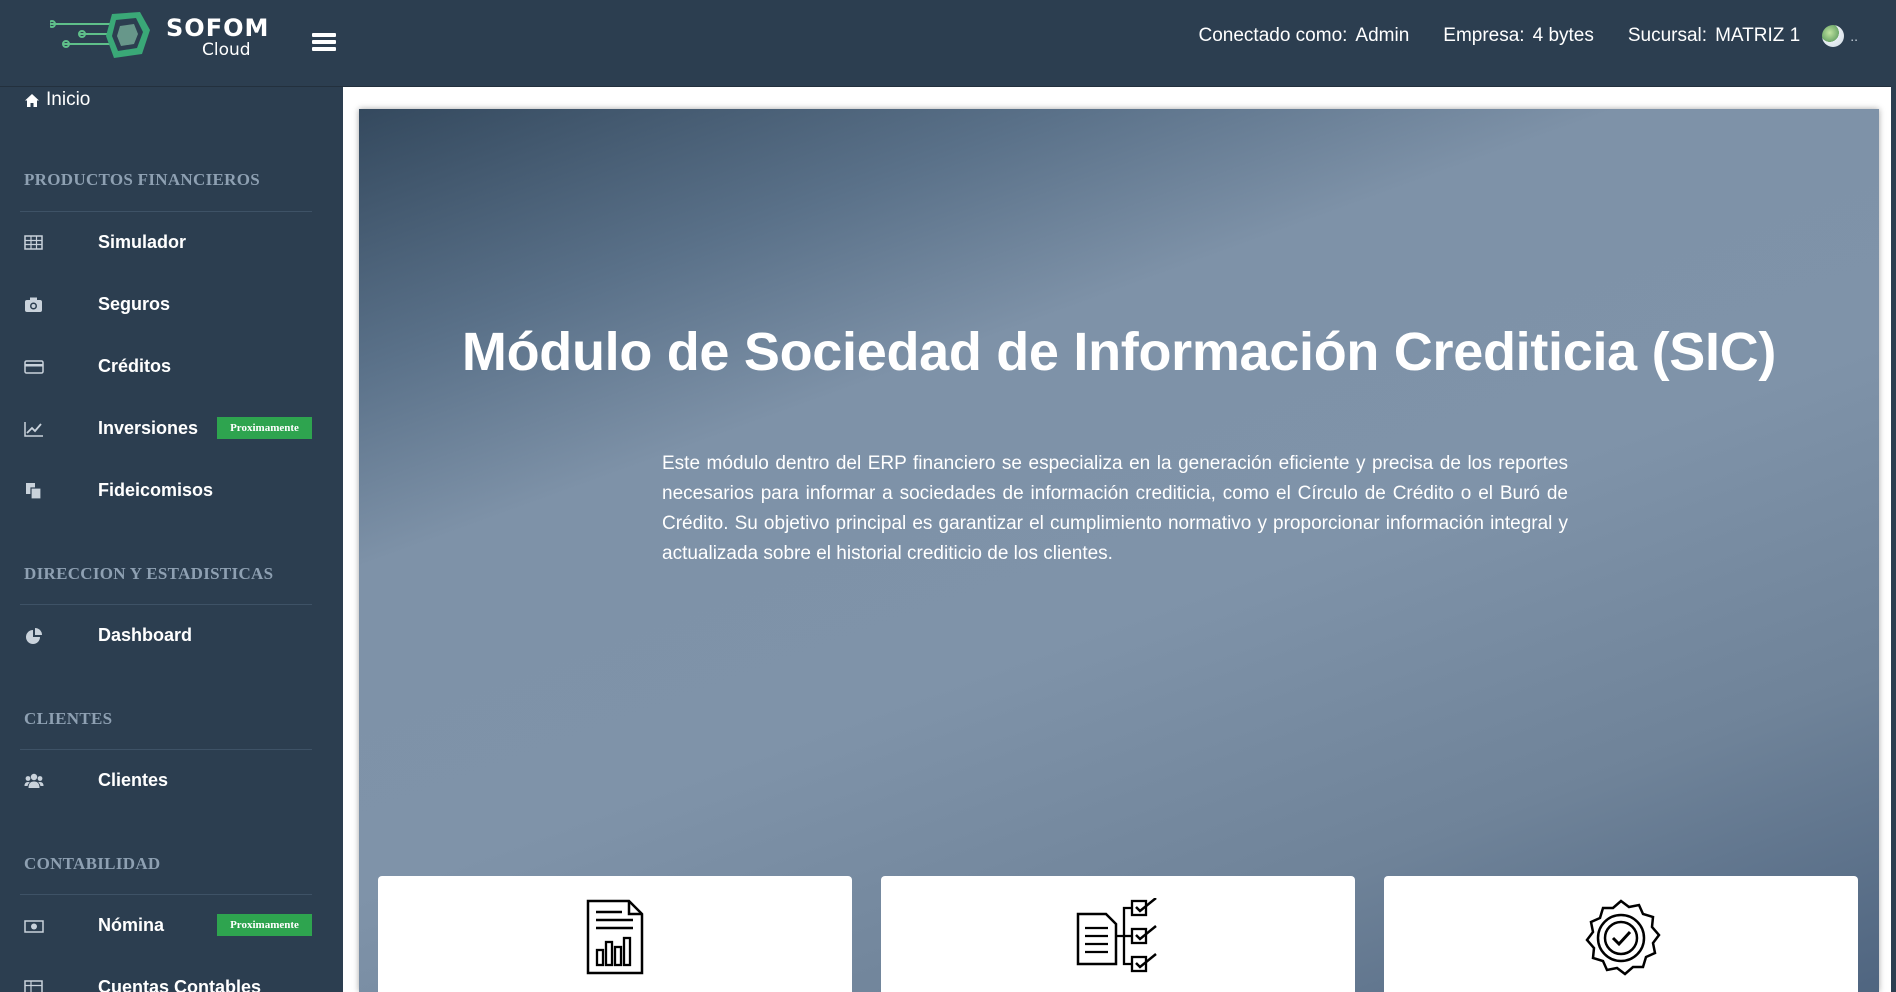  I want to click on sidebar-item-nomina: Nómina Proximamente, so click(171, 927).